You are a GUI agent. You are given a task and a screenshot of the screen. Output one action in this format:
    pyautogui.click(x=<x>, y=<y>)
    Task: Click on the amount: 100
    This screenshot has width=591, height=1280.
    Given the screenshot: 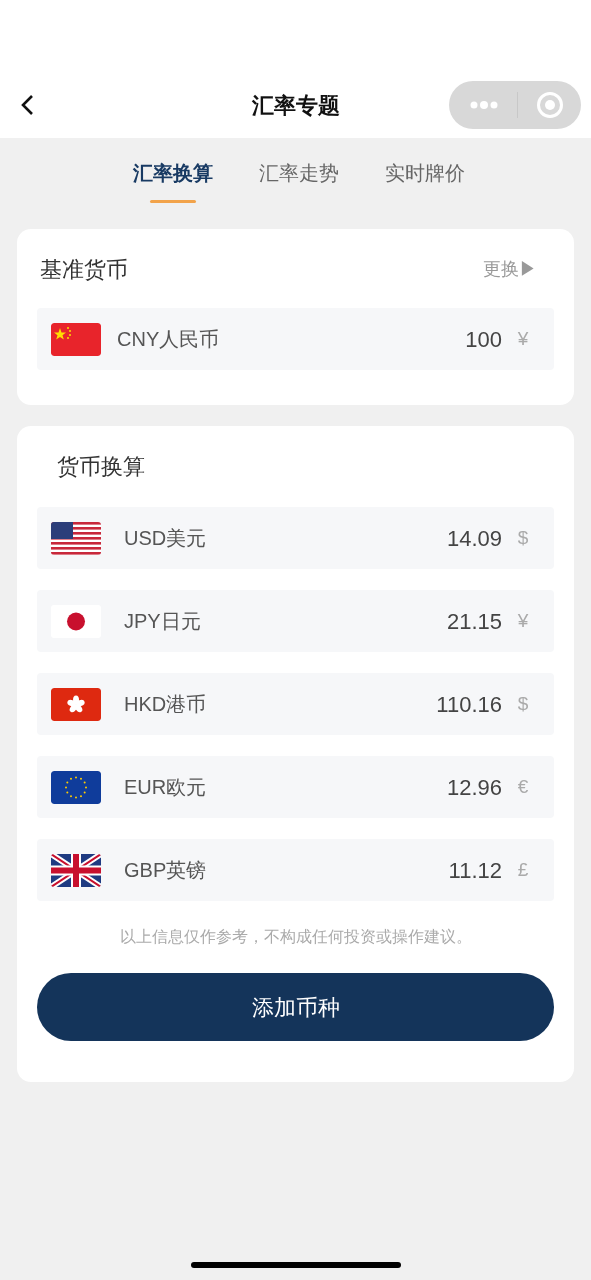 What is the action you would take?
    pyautogui.click(x=483, y=339)
    